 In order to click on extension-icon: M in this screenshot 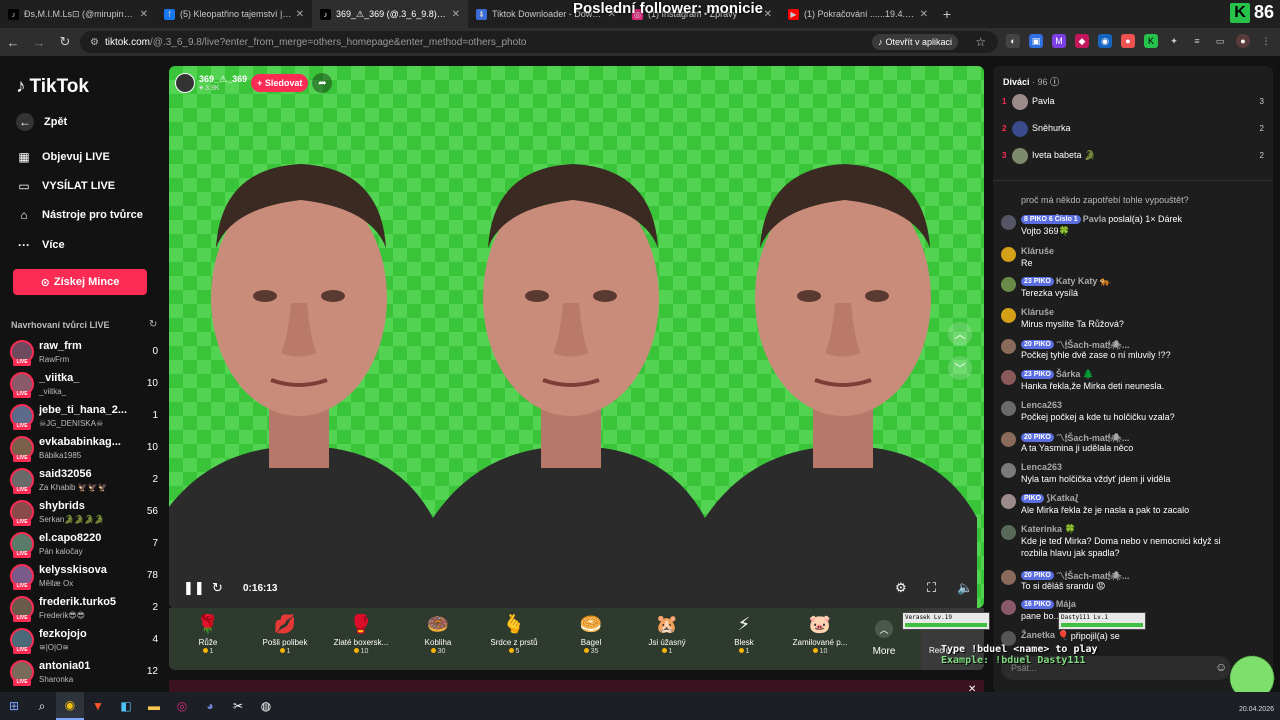, I will do `click(1059, 41)`.